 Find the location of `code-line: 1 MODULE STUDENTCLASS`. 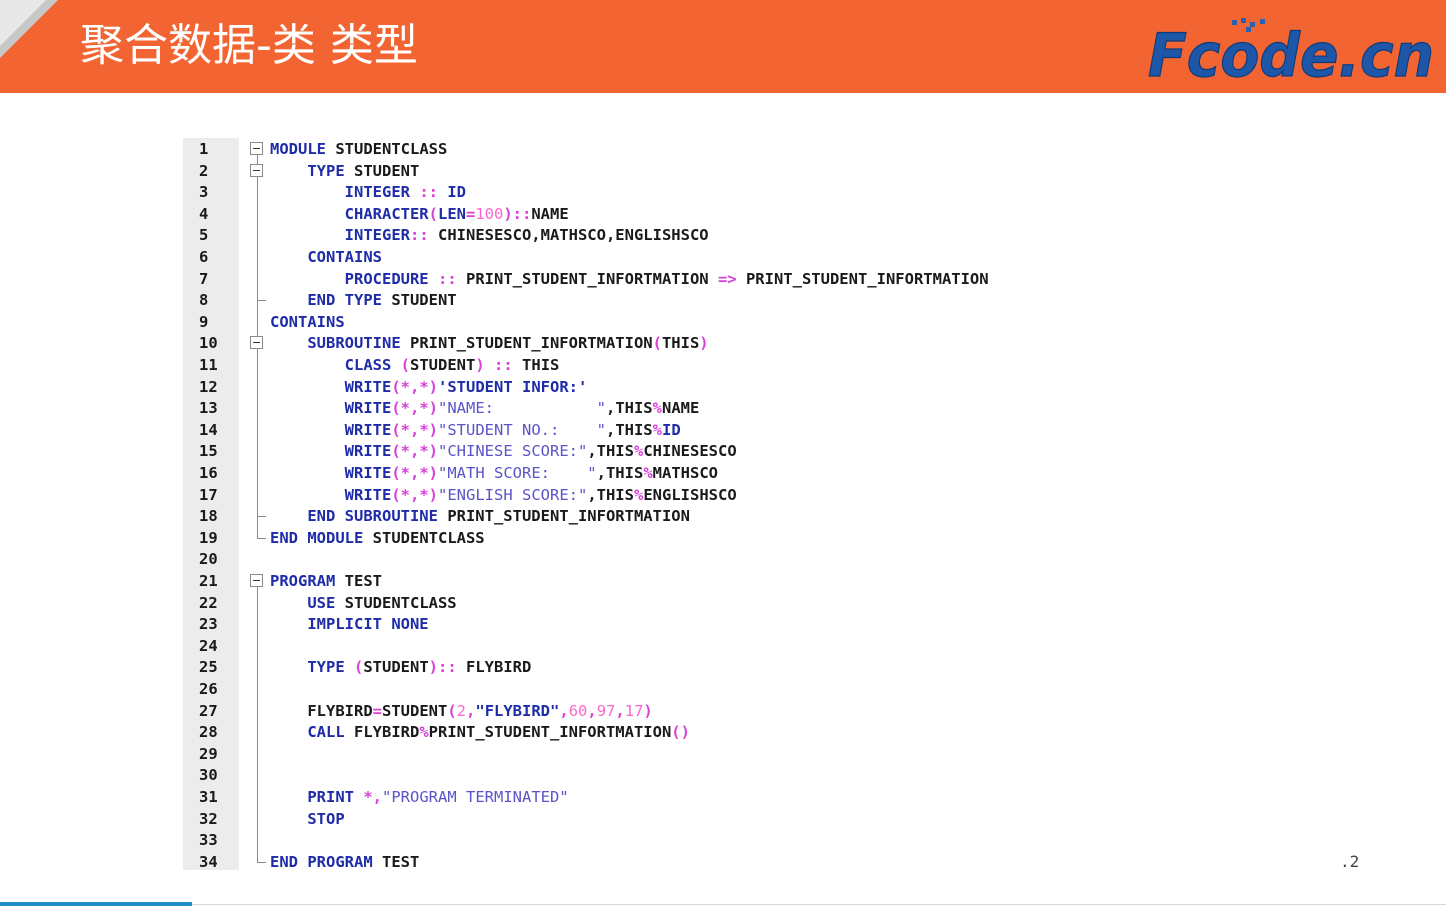

code-line: 1 MODULE STUDENTCLASS is located at coordinates (693, 149).